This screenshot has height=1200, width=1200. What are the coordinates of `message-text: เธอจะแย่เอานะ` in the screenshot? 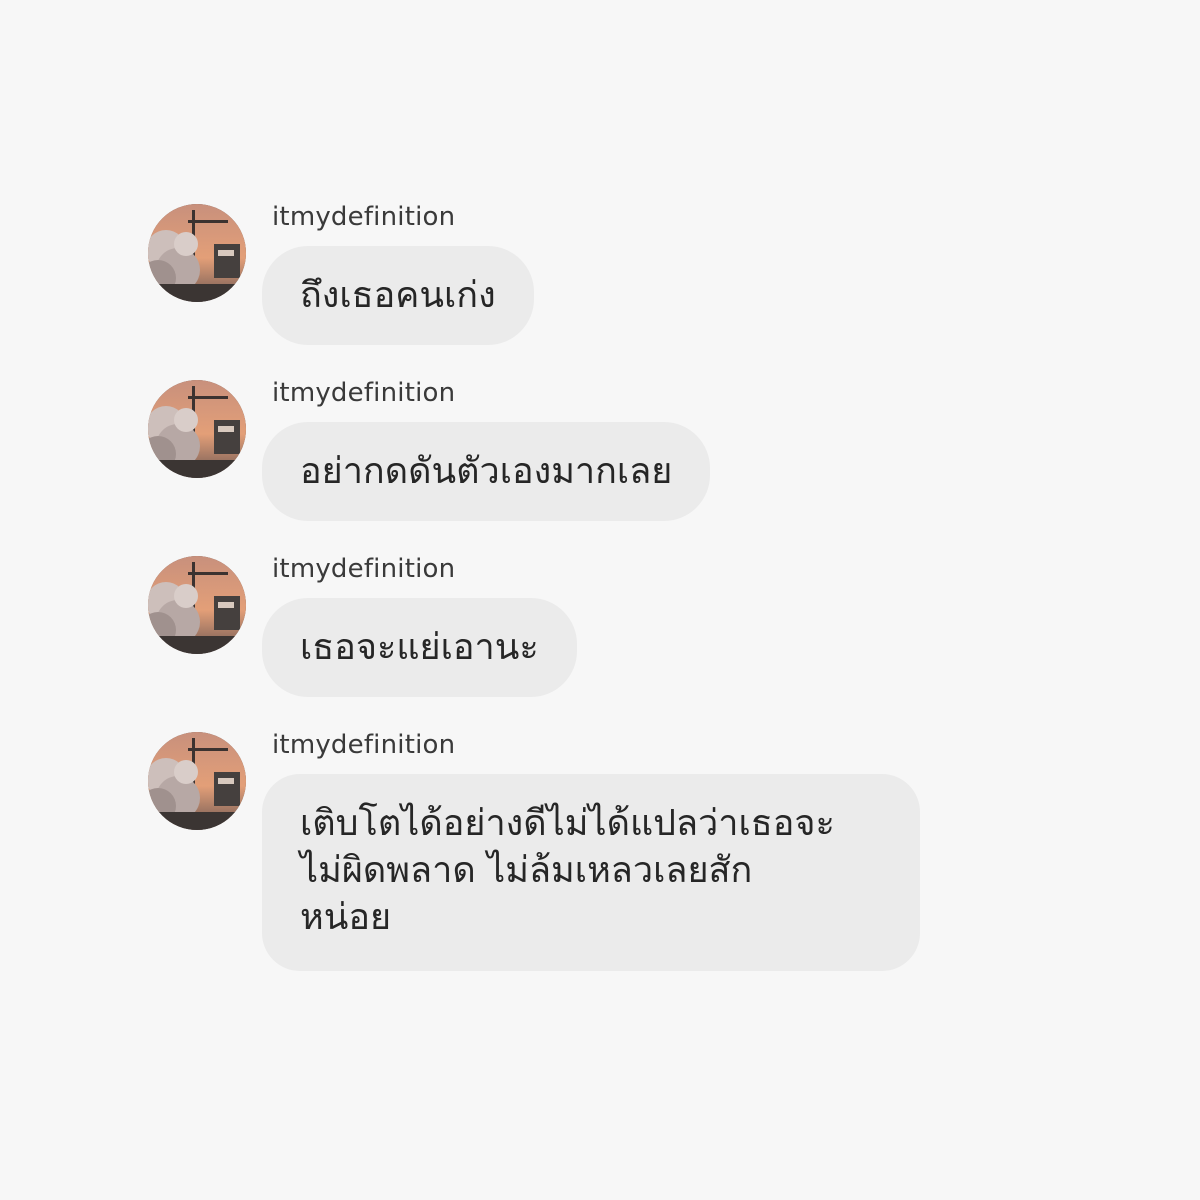 It's located at (419, 647).